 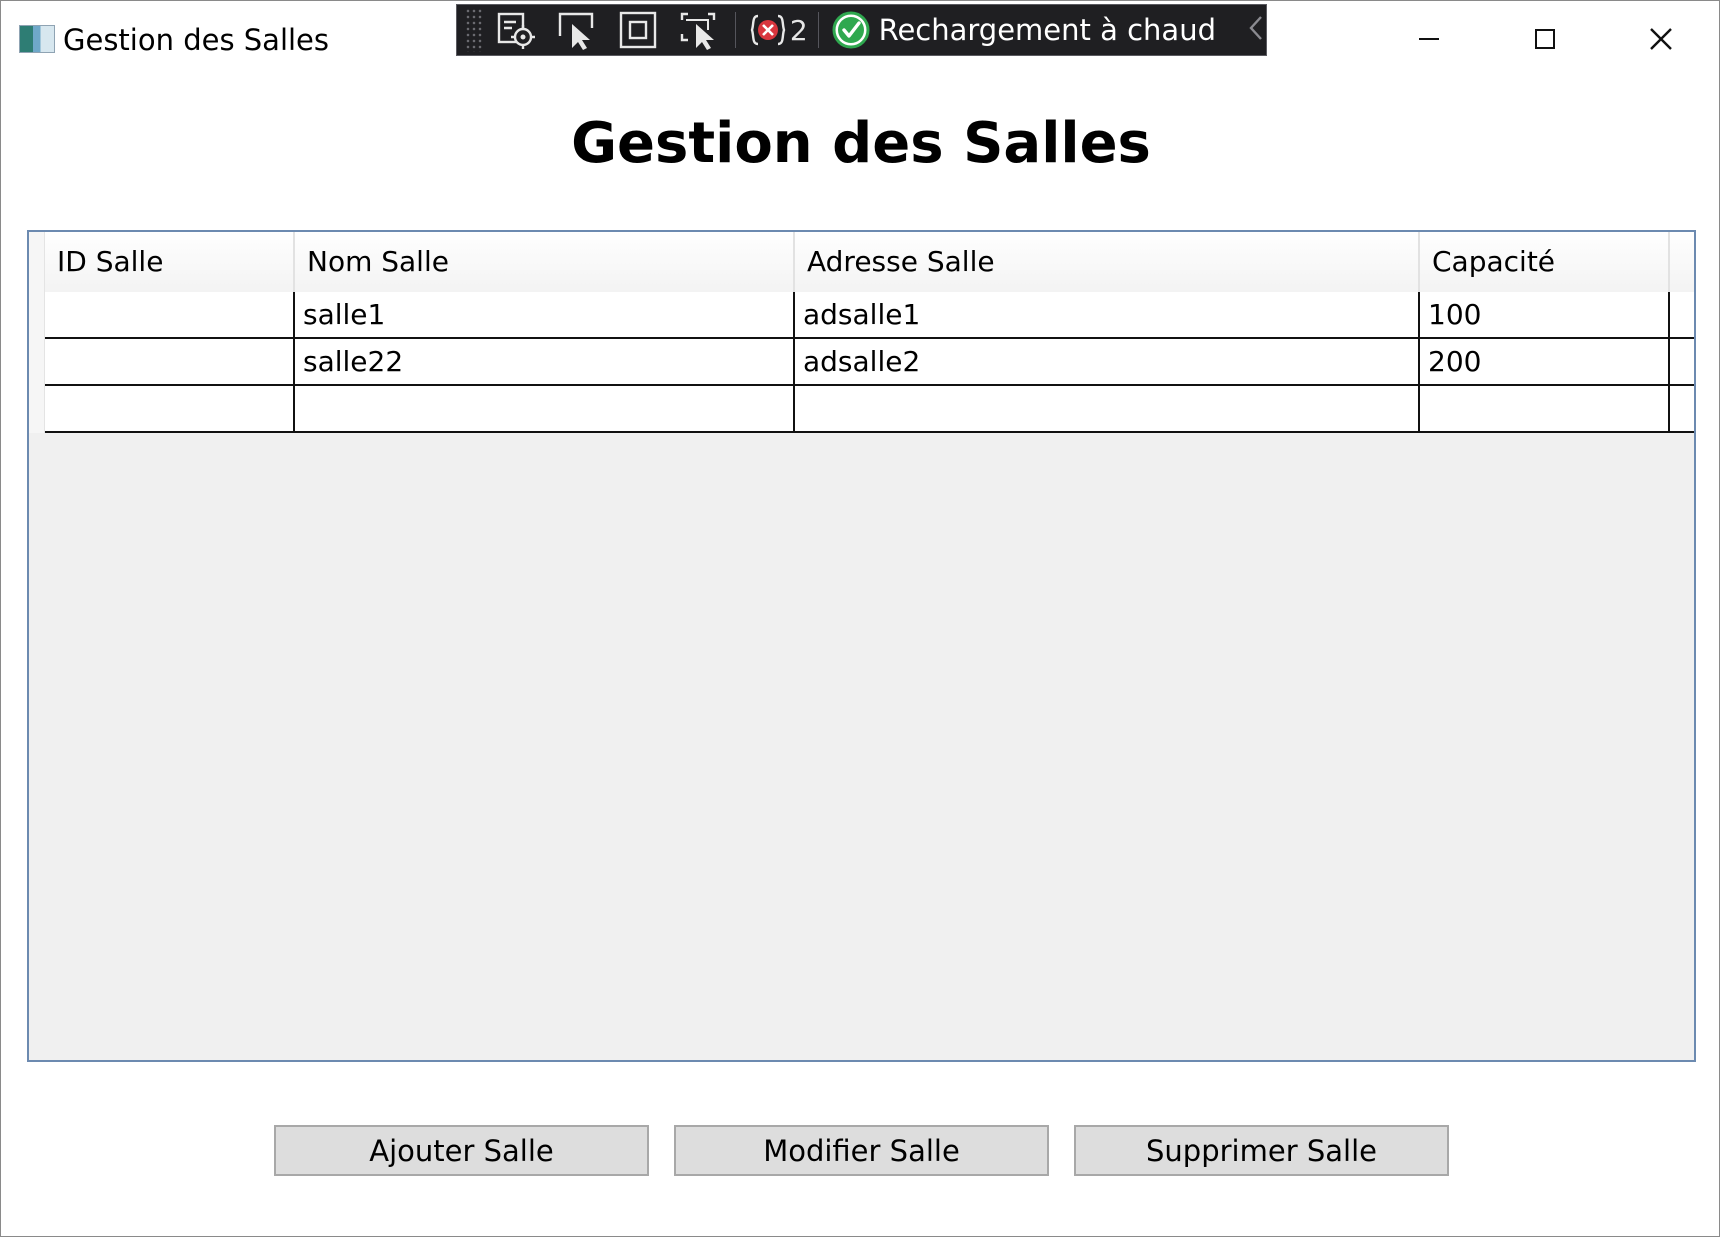 I want to click on cell-adresse-salle: adsalle2, so click(x=1107, y=362).